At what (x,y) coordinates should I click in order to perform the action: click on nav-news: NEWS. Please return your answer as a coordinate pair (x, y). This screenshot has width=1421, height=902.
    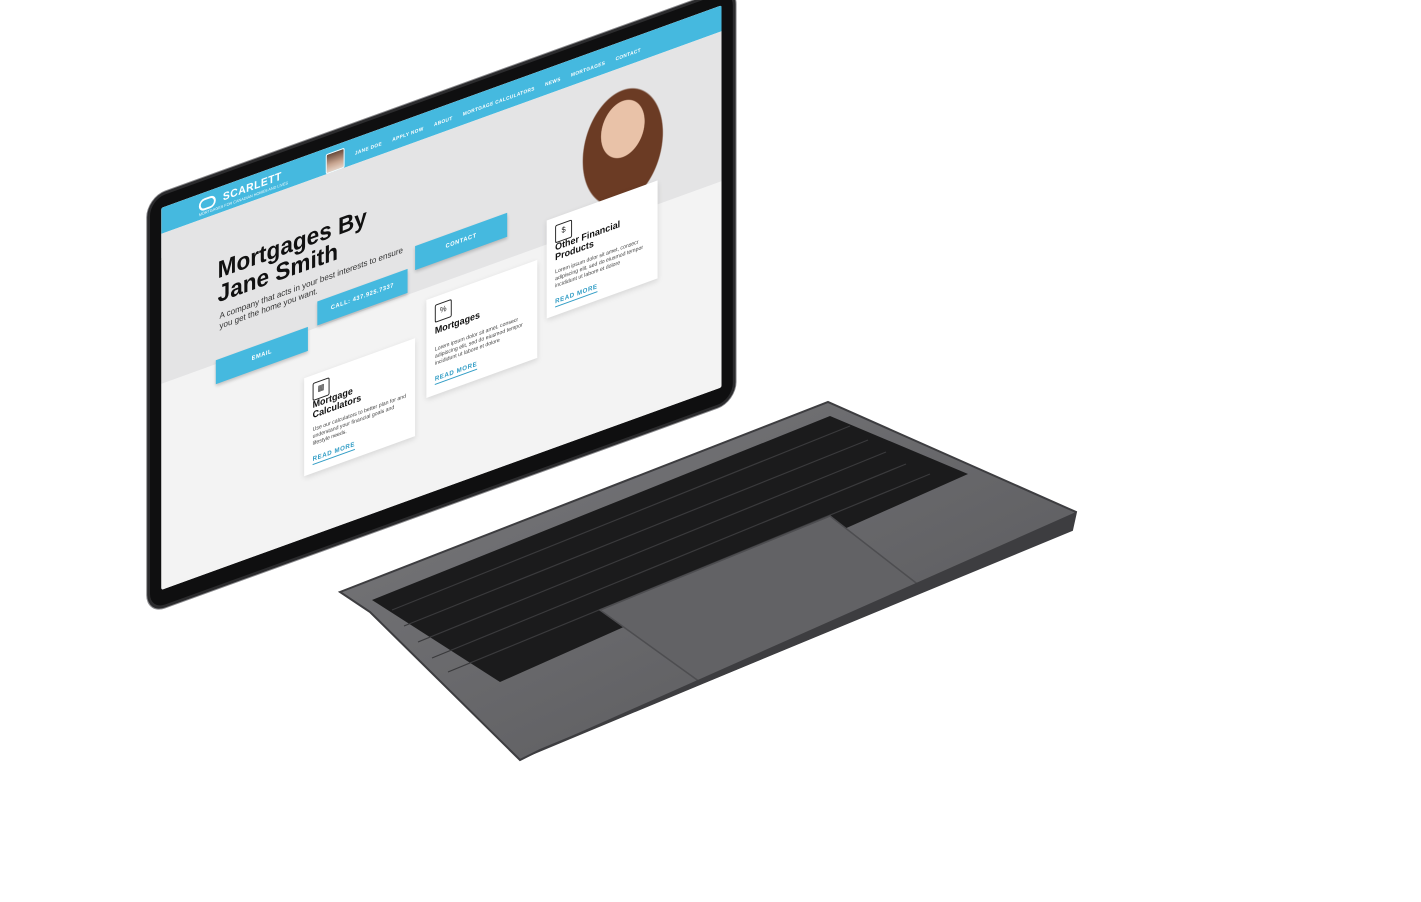
    Looking at the image, I should click on (553, 82).